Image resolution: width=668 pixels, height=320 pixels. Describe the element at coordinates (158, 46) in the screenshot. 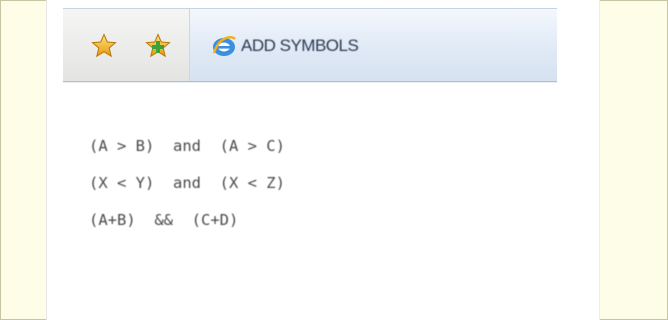

I see `add-favorite-star-icon` at that location.